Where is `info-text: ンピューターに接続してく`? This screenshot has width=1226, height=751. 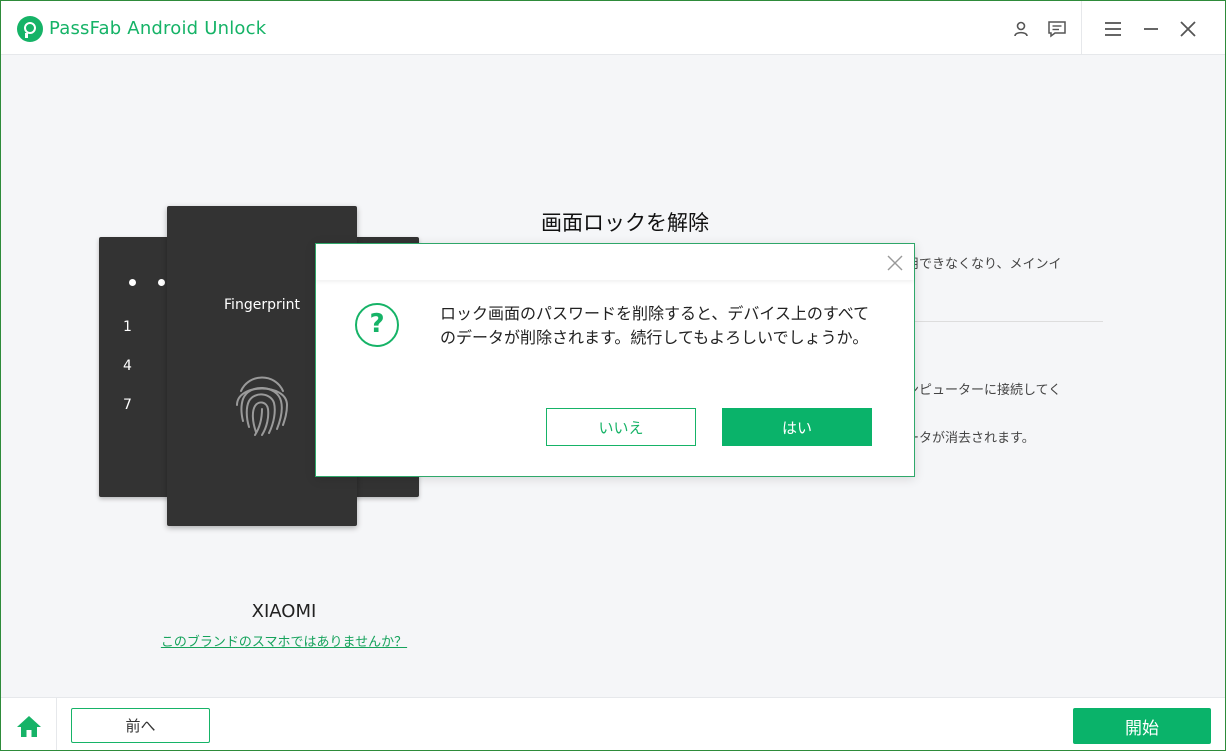
info-text: ンピューターに接続してく is located at coordinates (984, 390).